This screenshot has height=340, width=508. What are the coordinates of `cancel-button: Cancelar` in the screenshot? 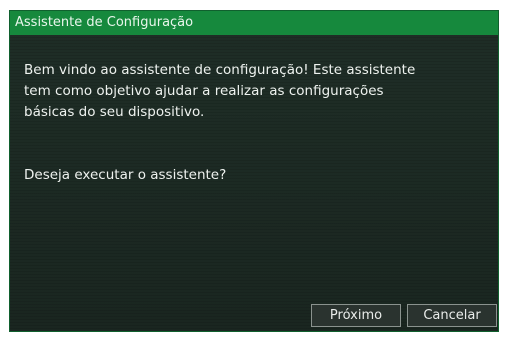 It's located at (452, 315).